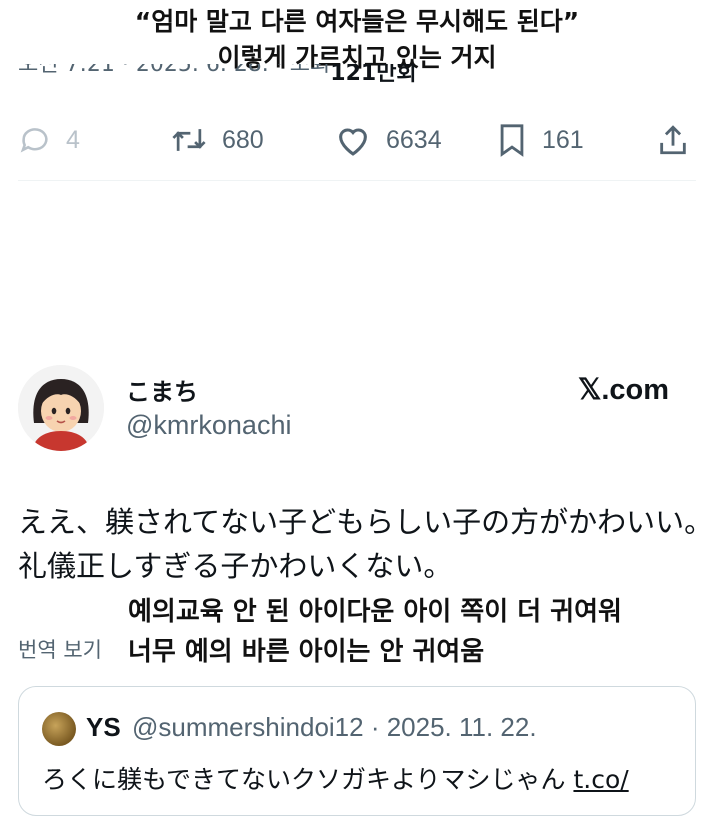  I want to click on avatar-illustration, so click(61, 408).